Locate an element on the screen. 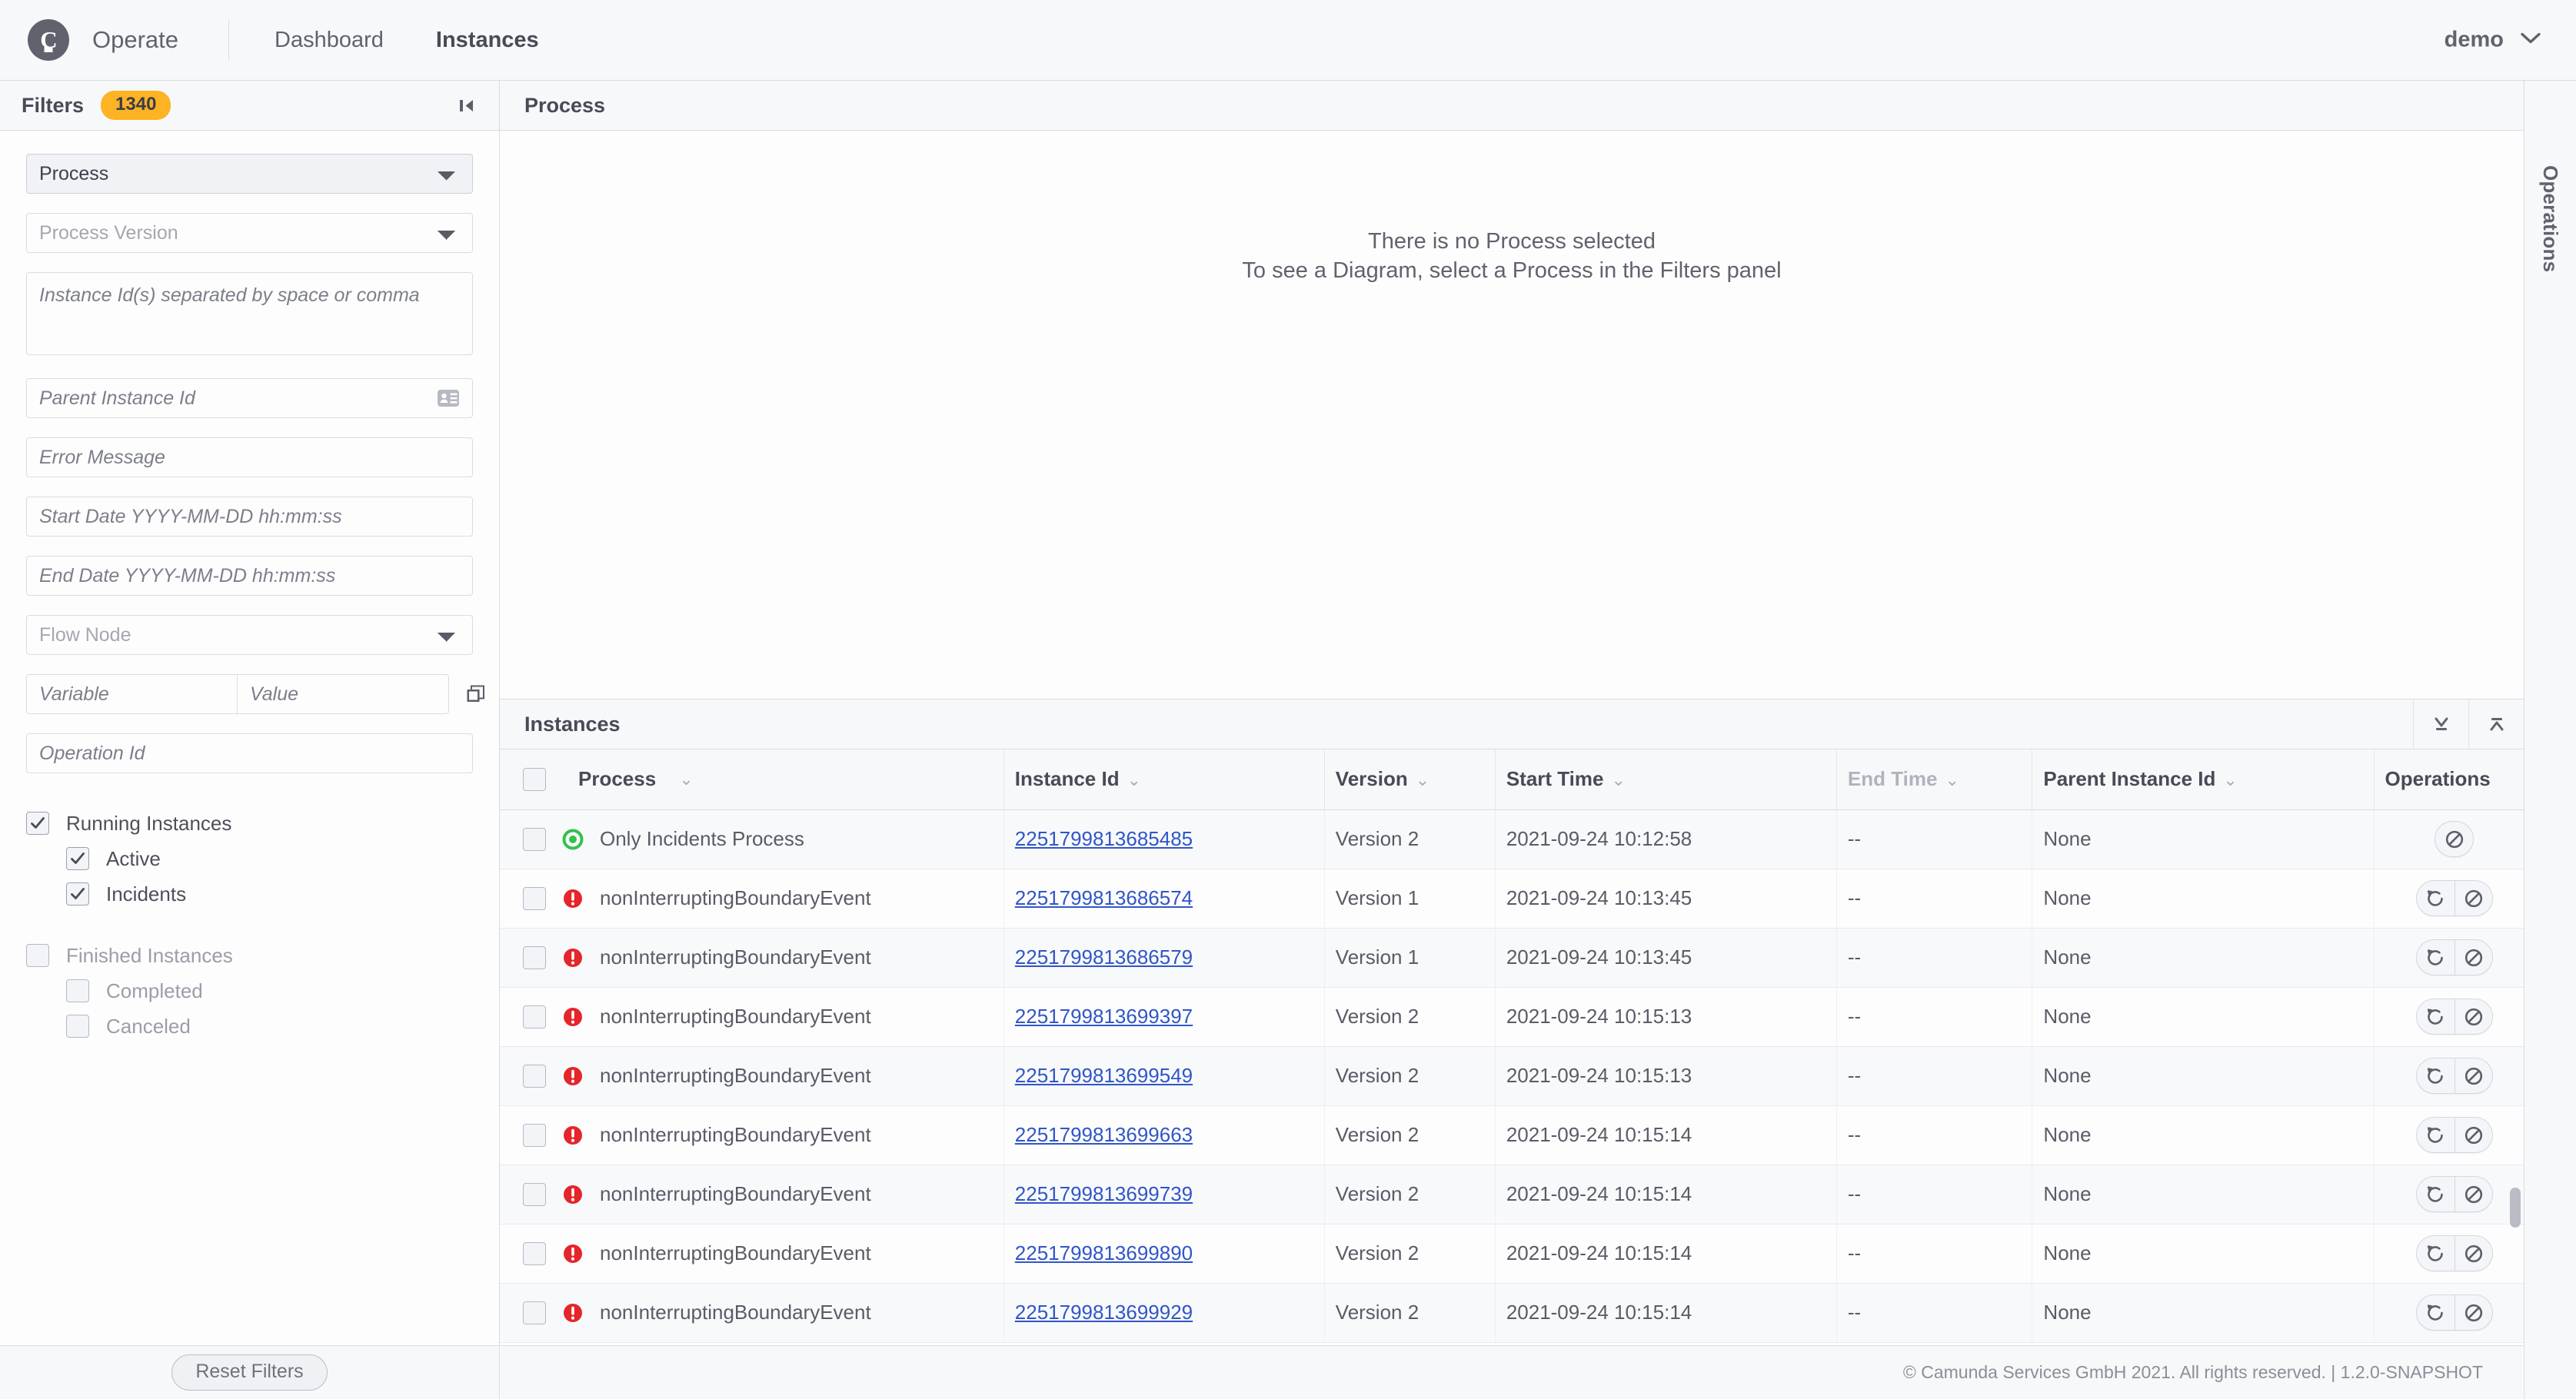 The height and width of the screenshot is (1399, 2576). instance-id-link: 2251799813699549 is located at coordinates (1104, 1075).